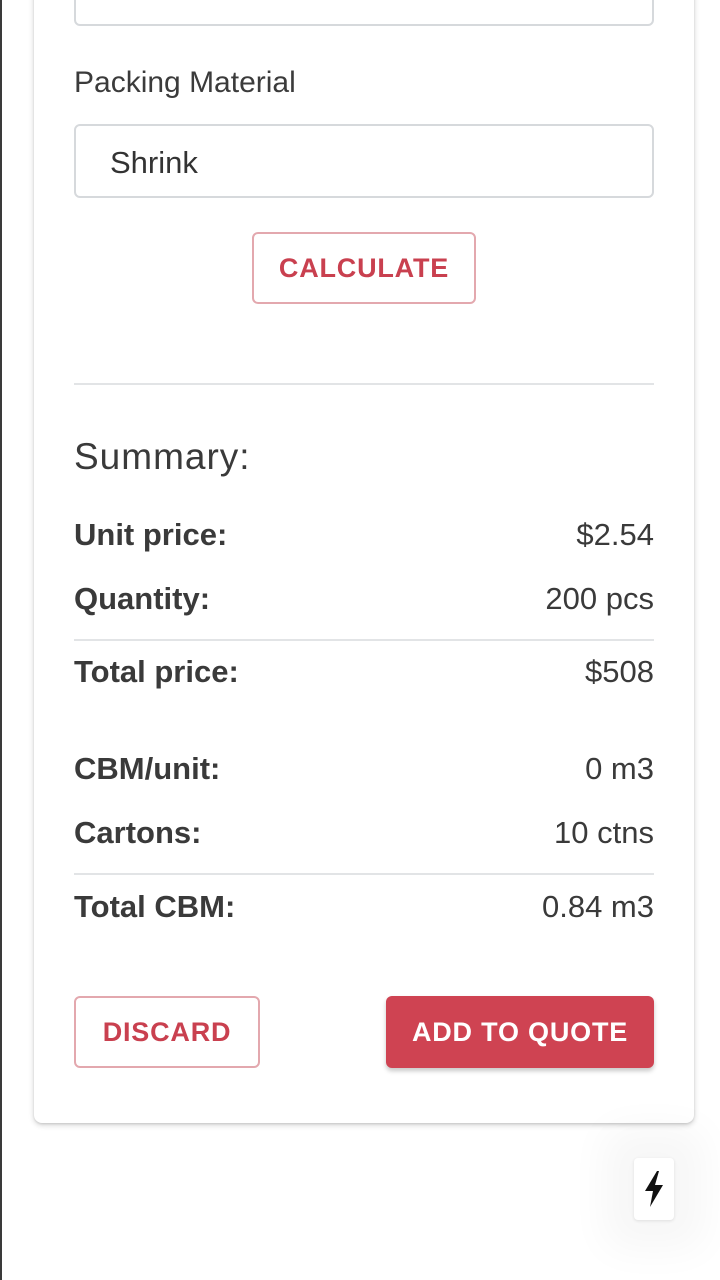  Describe the element at coordinates (156, 671) in the screenshot. I see `summary-label: Total price:` at that location.